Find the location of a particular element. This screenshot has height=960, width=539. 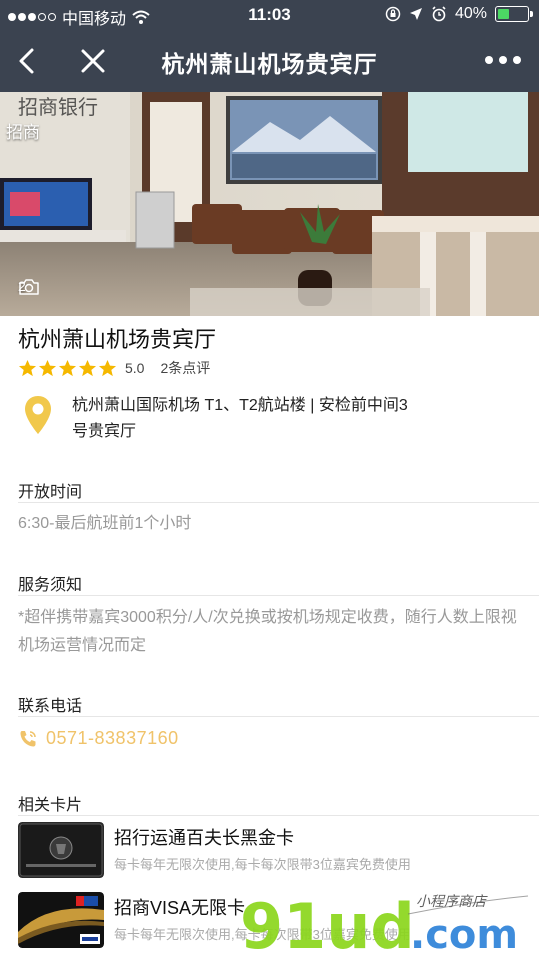

notice-title: 服务须知 is located at coordinates (50, 585).